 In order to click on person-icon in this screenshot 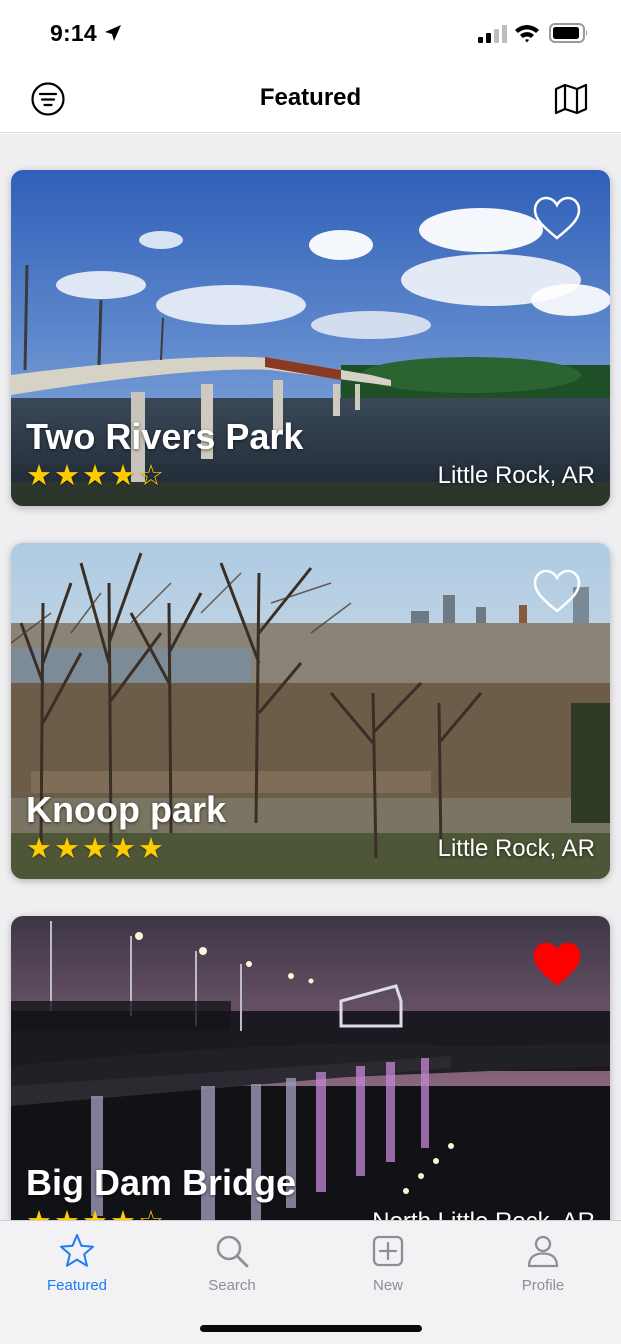, I will do `click(543, 1251)`.